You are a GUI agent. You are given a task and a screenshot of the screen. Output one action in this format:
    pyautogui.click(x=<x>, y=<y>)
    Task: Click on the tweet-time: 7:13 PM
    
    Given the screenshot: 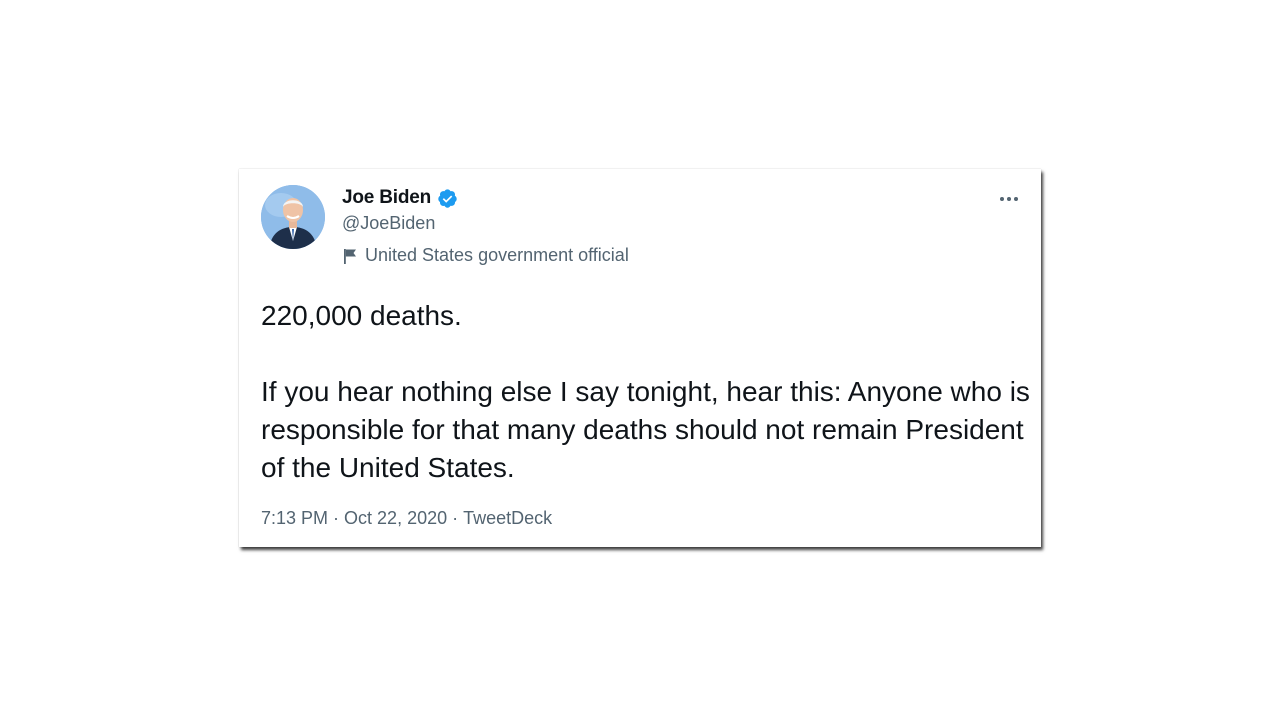 What is the action you would take?
    pyautogui.click(x=294, y=518)
    